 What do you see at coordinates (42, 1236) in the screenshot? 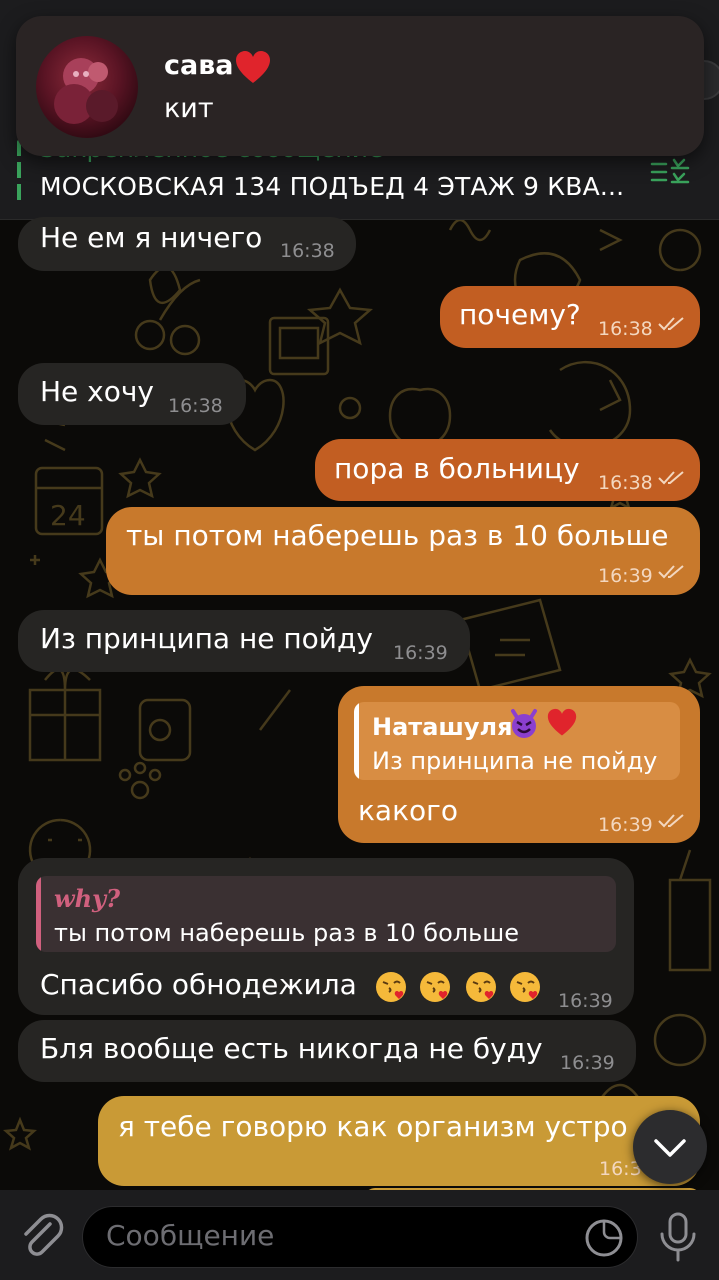
I see `attach-icon` at bounding box center [42, 1236].